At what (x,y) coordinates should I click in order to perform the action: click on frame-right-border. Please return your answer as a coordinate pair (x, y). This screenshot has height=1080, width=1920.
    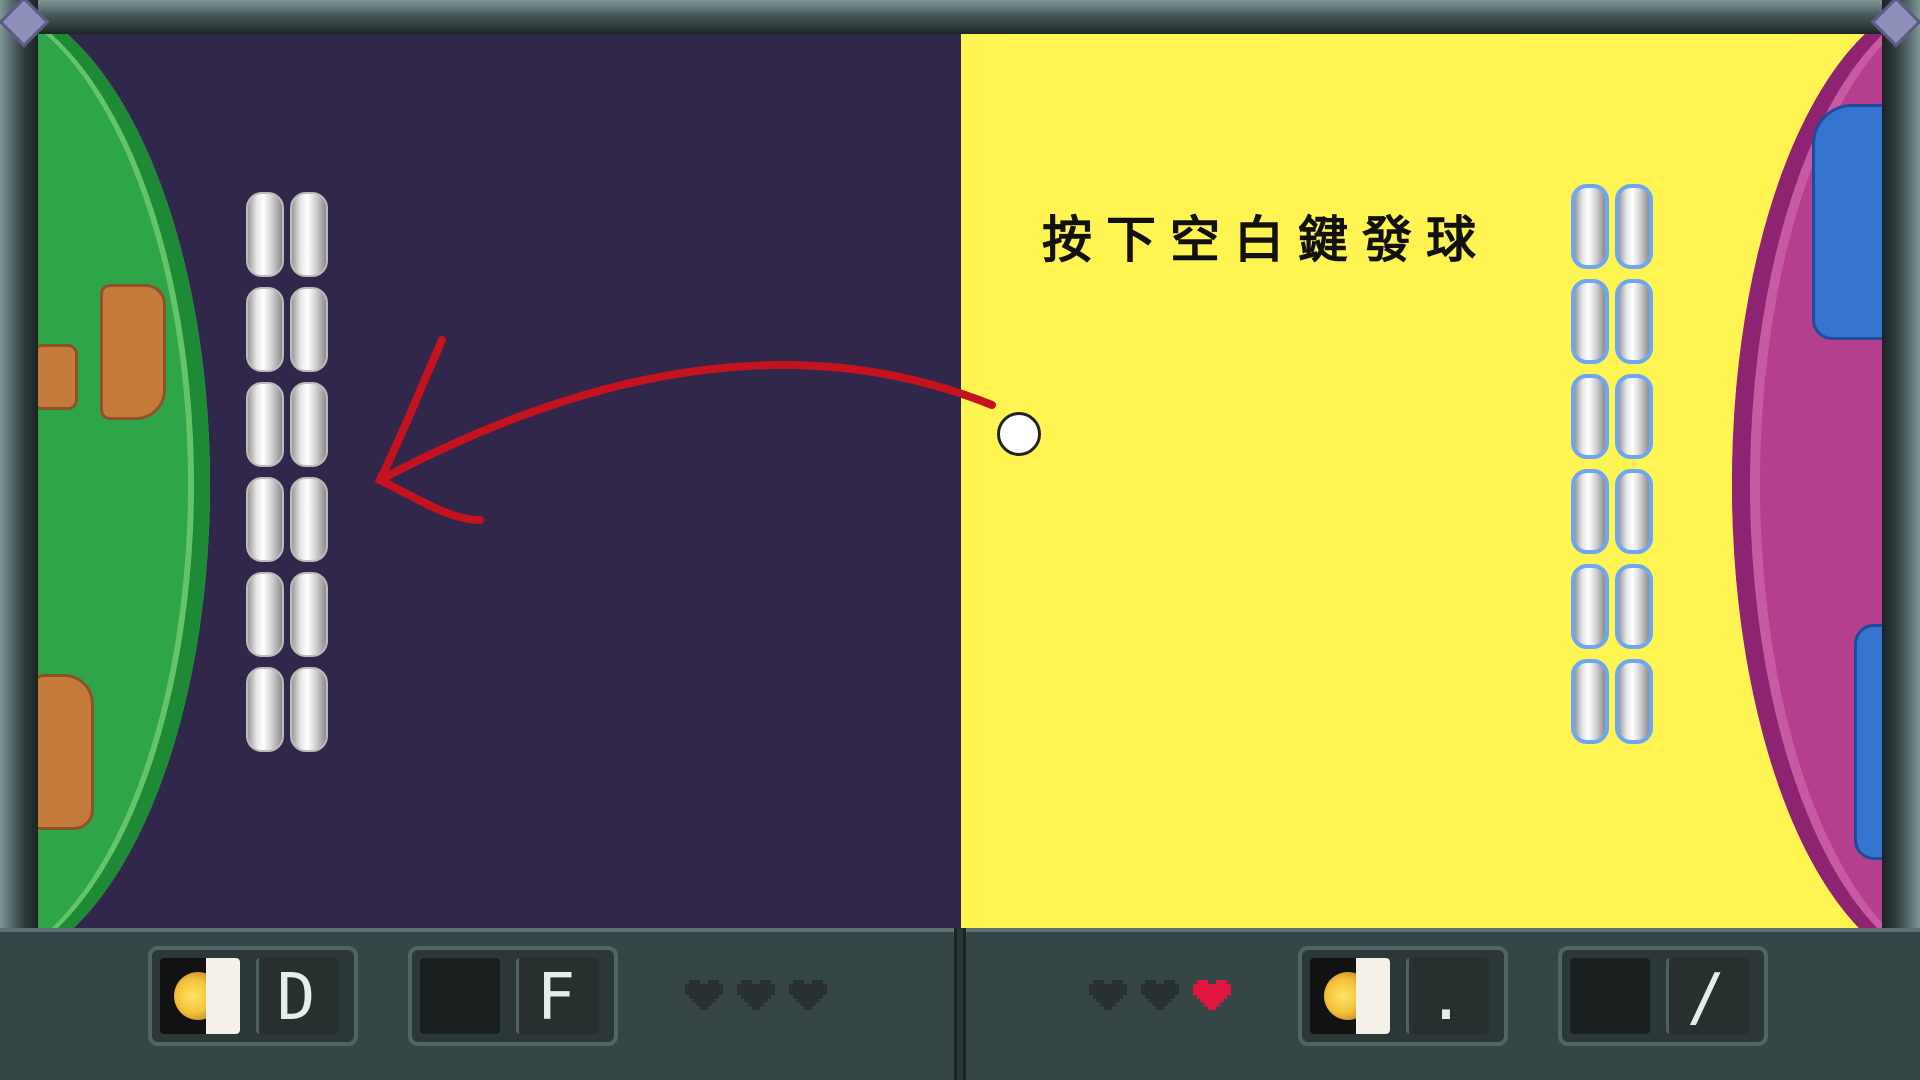
    Looking at the image, I should click on (1901, 465).